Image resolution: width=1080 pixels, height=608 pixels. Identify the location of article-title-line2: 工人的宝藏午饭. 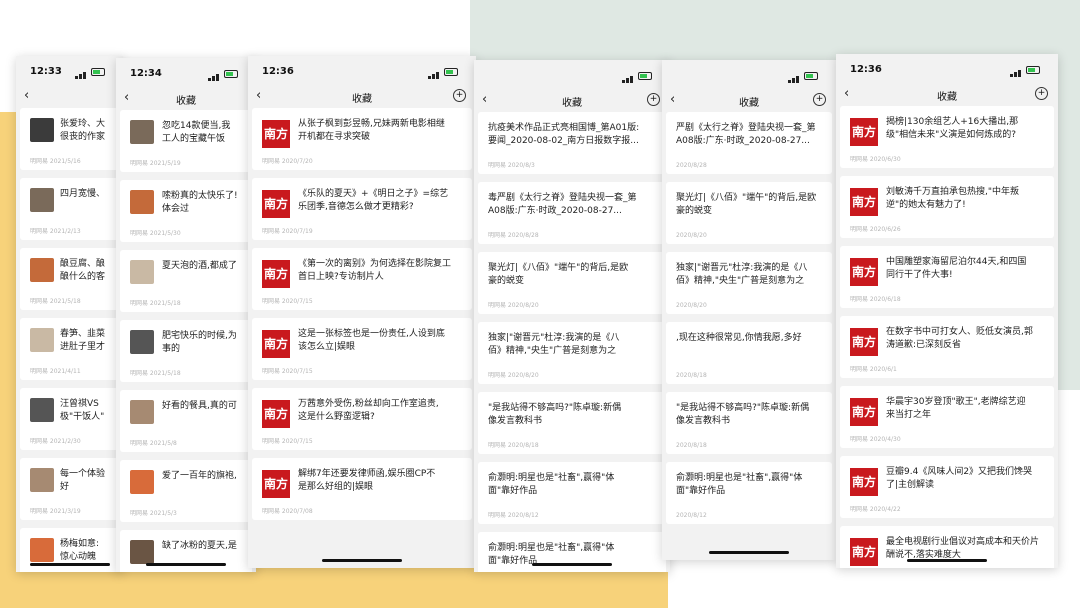
(194, 139).